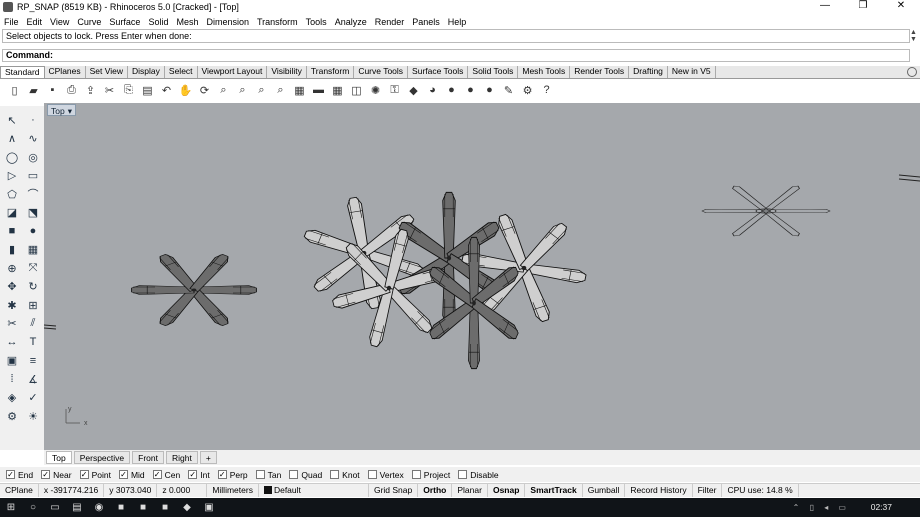 The image size is (920, 517). What do you see at coordinates (881, 507) in the screenshot?
I see `taskbar-clock: 02:37` at bounding box center [881, 507].